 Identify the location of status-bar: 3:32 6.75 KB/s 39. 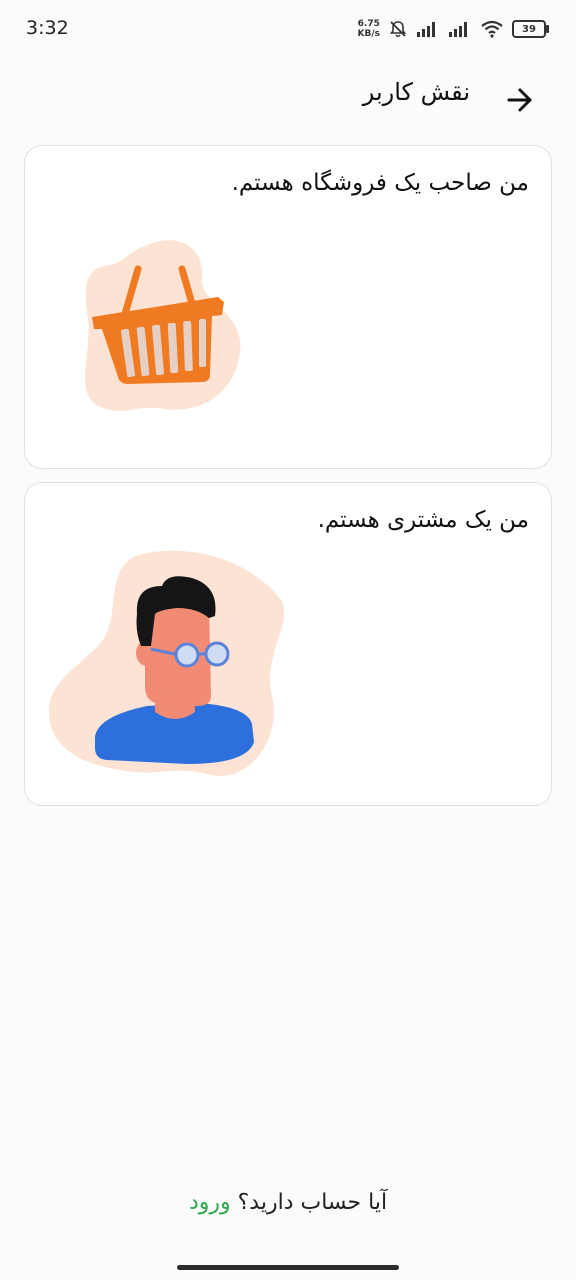
(288, 29).